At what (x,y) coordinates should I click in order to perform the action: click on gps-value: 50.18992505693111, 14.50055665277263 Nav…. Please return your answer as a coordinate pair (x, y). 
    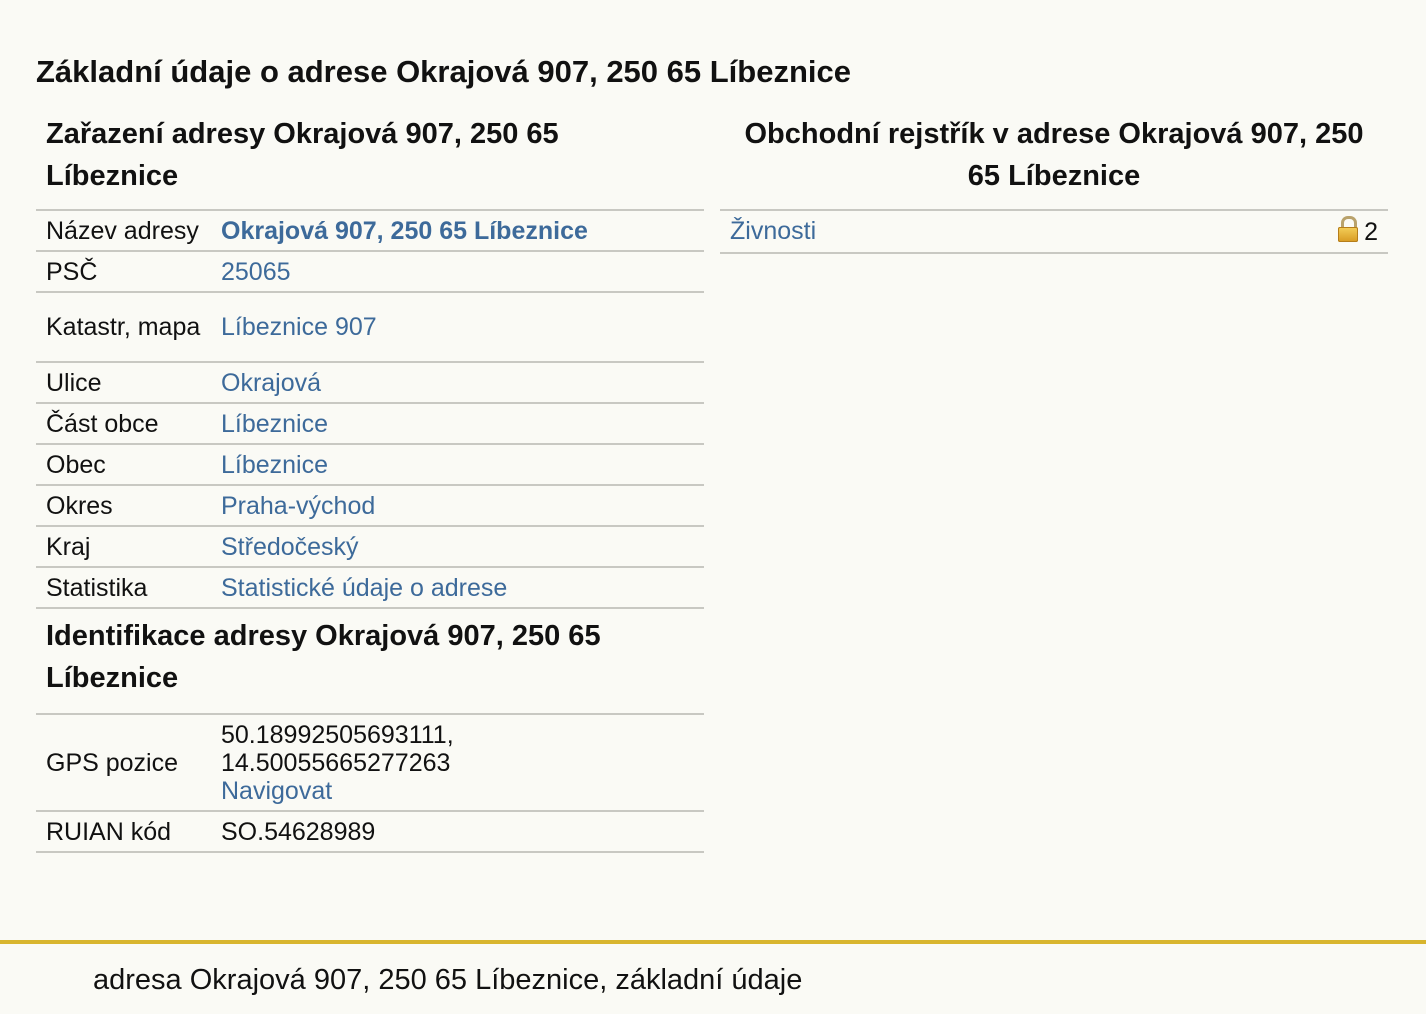
    Looking at the image, I should click on (457, 762).